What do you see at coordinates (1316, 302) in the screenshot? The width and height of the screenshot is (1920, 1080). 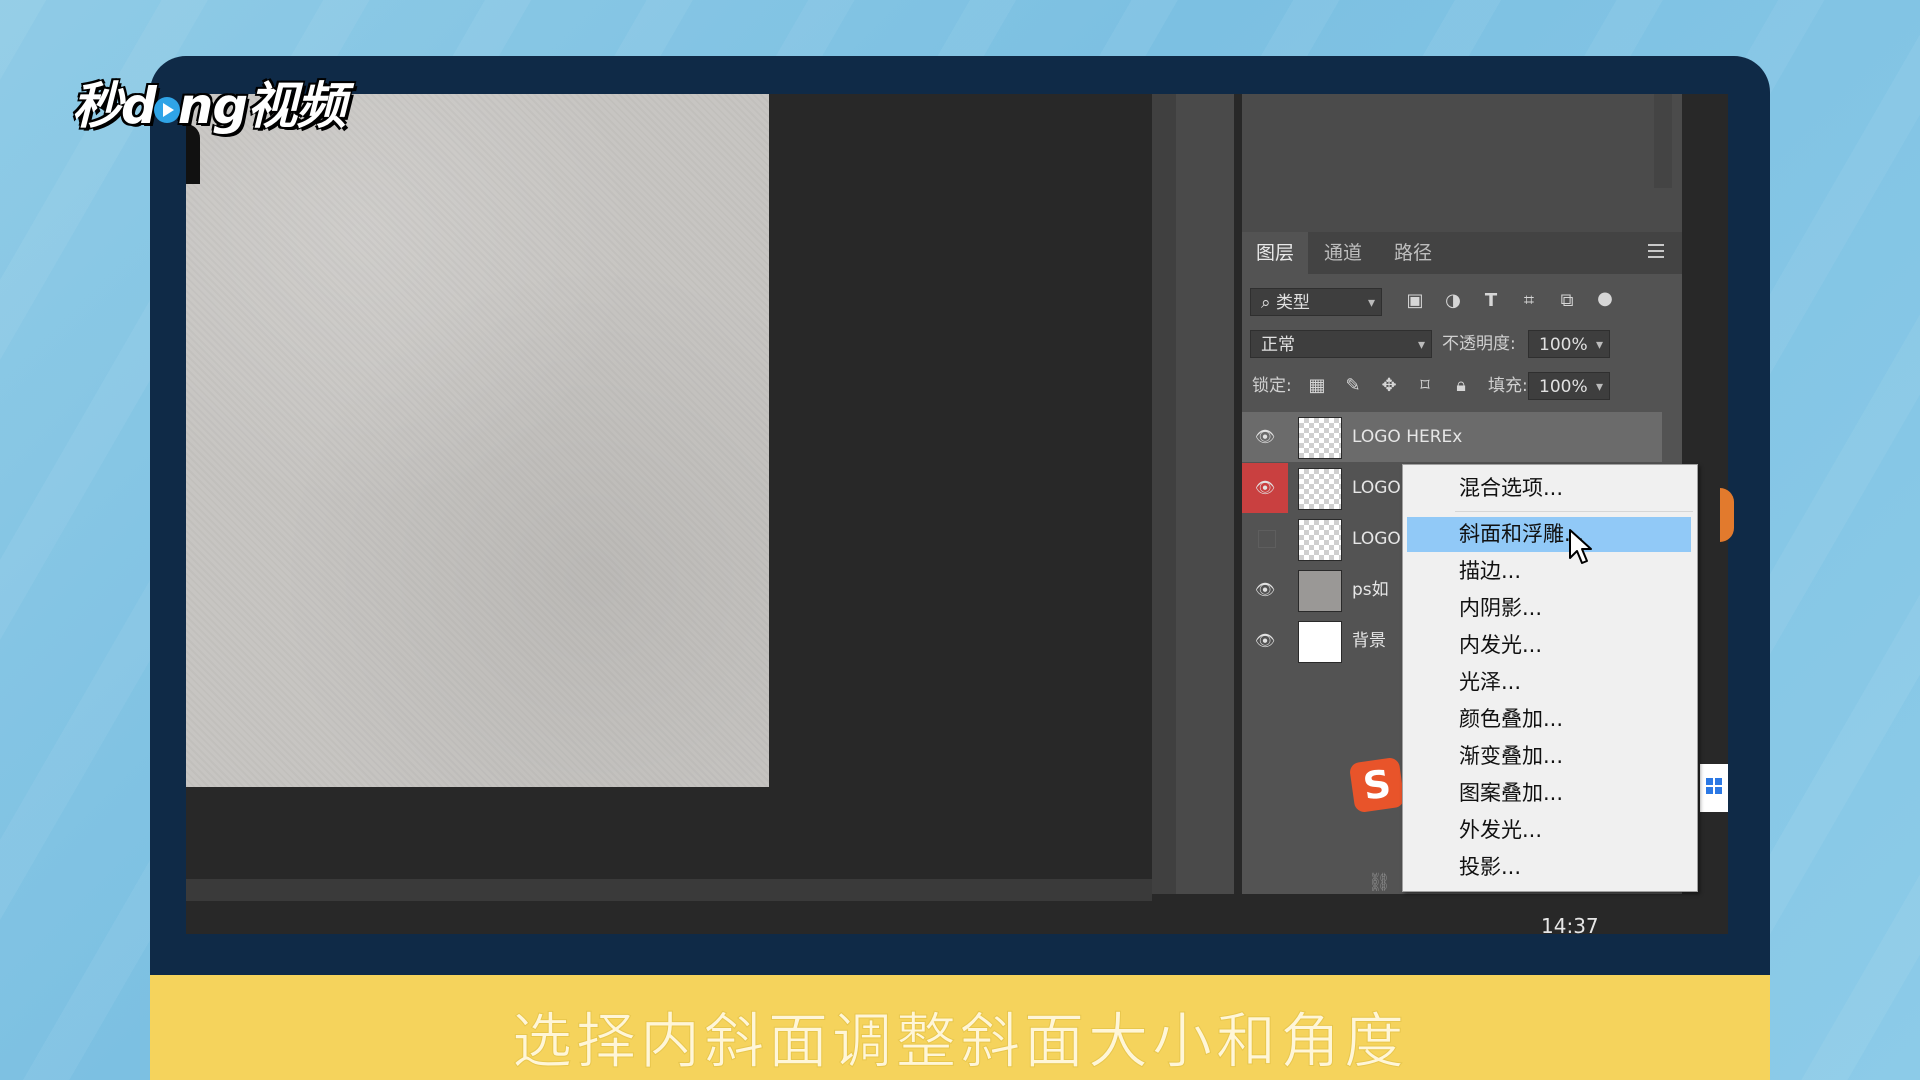 I see `filter-kind-dropdown: ⌕ 类型 ▾` at bounding box center [1316, 302].